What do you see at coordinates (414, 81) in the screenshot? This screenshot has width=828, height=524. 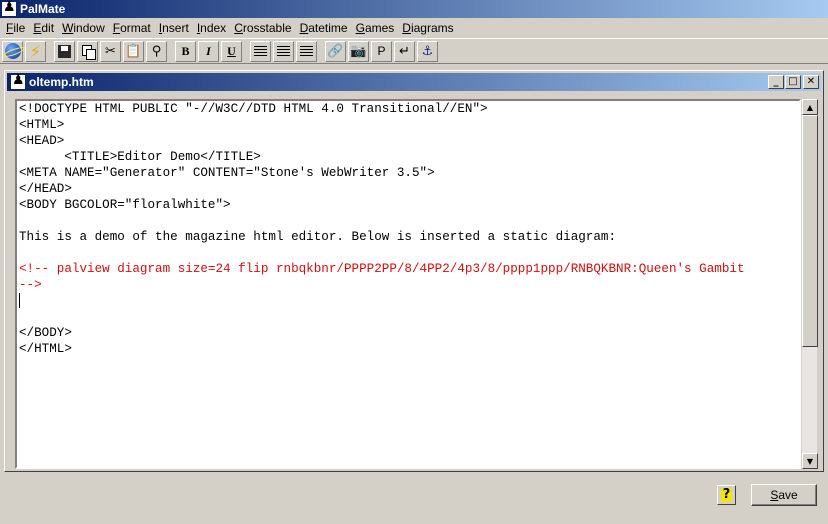 I see `document-title-bar: oltemp.htm _ □ ✕` at bounding box center [414, 81].